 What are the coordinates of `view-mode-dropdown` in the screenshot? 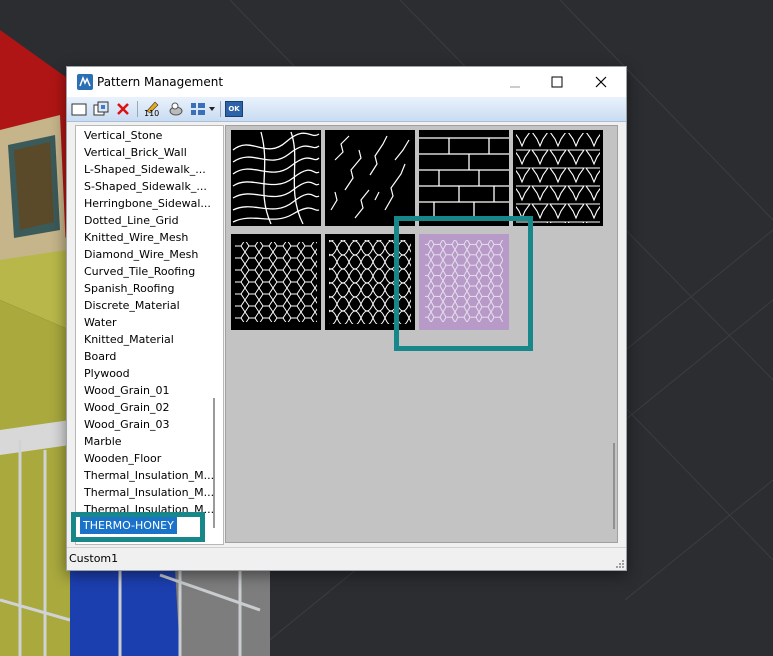 It's located at (212, 109).